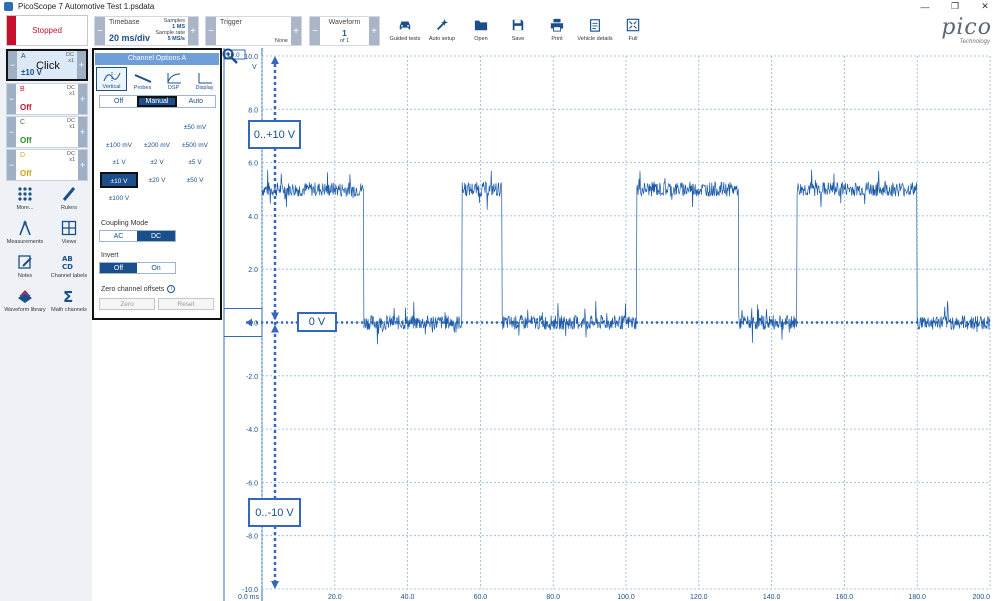 This screenshot has height=601, width=1000. I want to click on range-10v: ±10 V, so click(119, 180).